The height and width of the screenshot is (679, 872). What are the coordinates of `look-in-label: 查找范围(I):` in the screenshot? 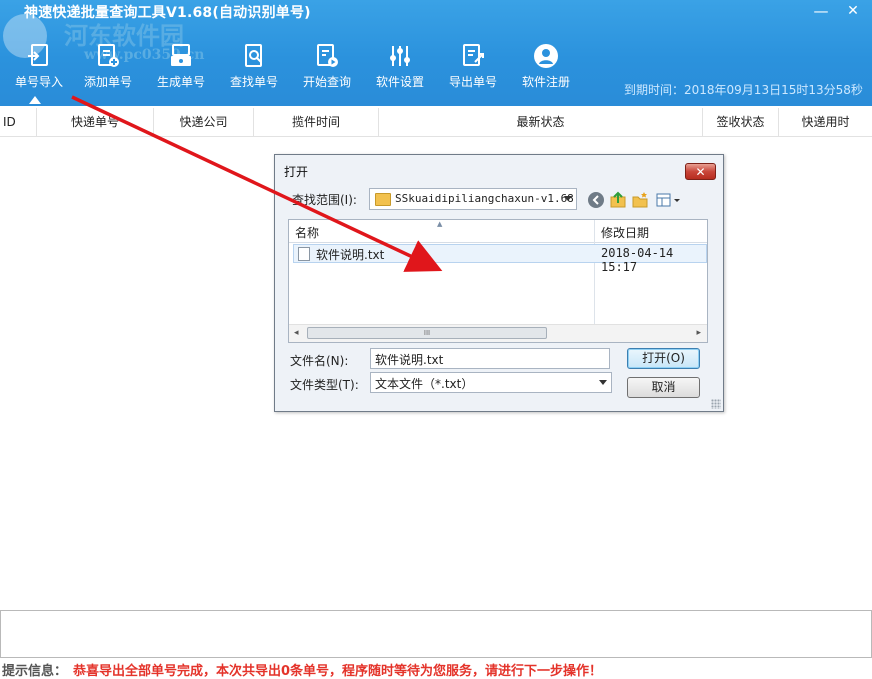 It's located at (324, 200).